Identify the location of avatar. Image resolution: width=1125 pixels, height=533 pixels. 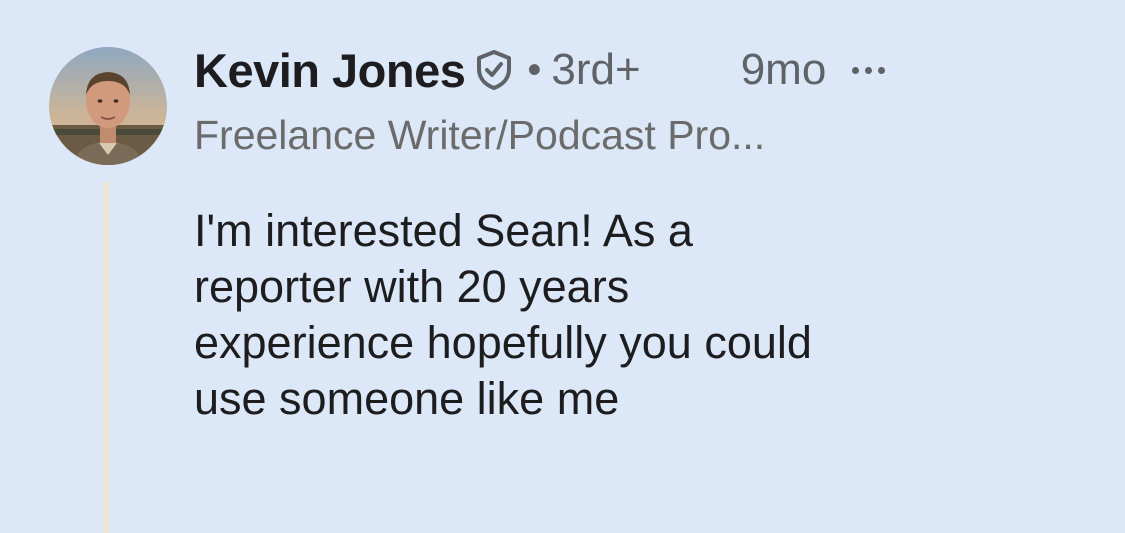
(108, 106).